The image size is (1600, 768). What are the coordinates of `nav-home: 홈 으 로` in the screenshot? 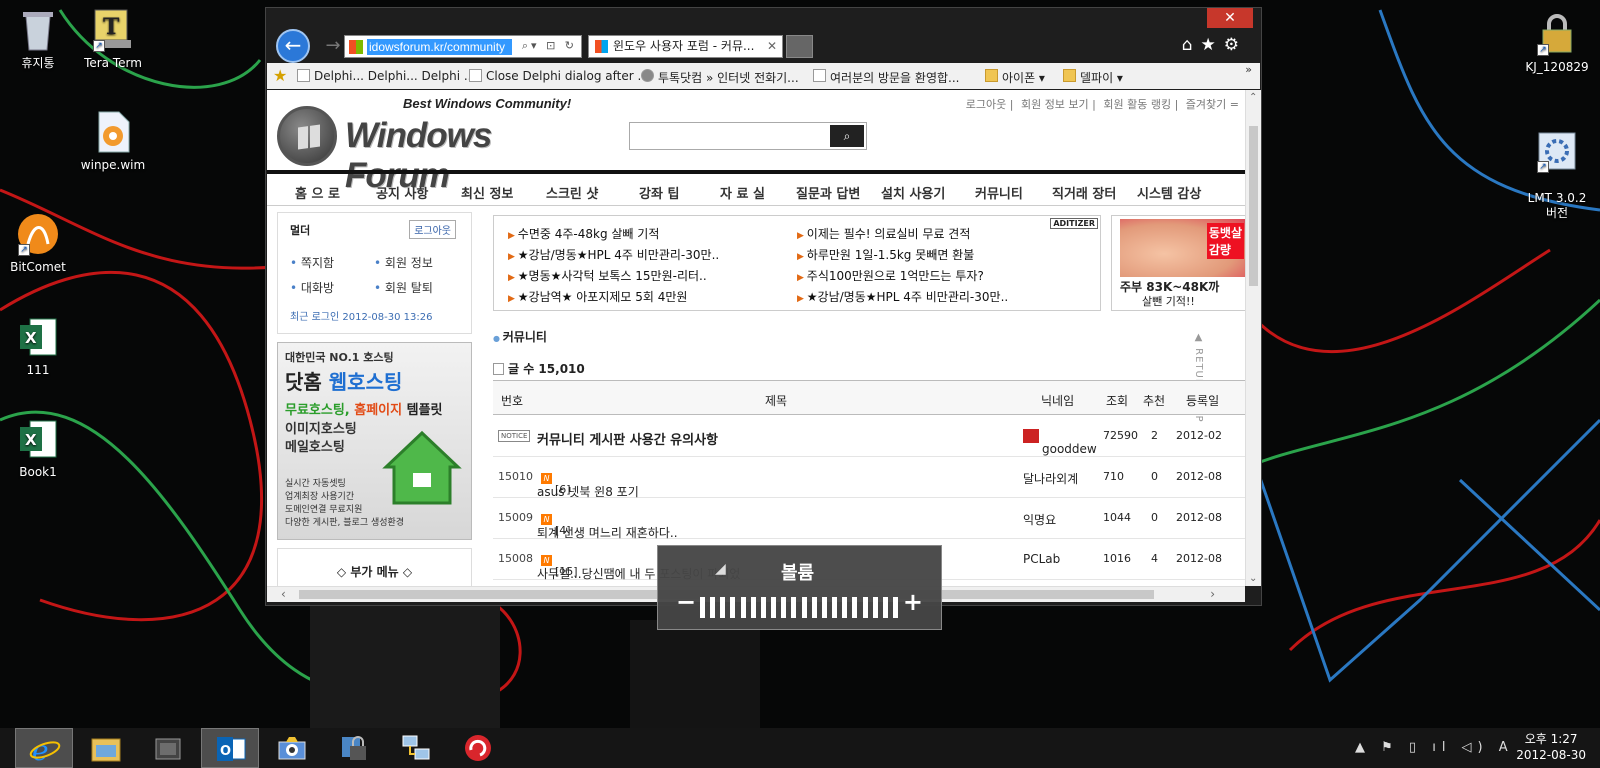 It's located at (317, 192).